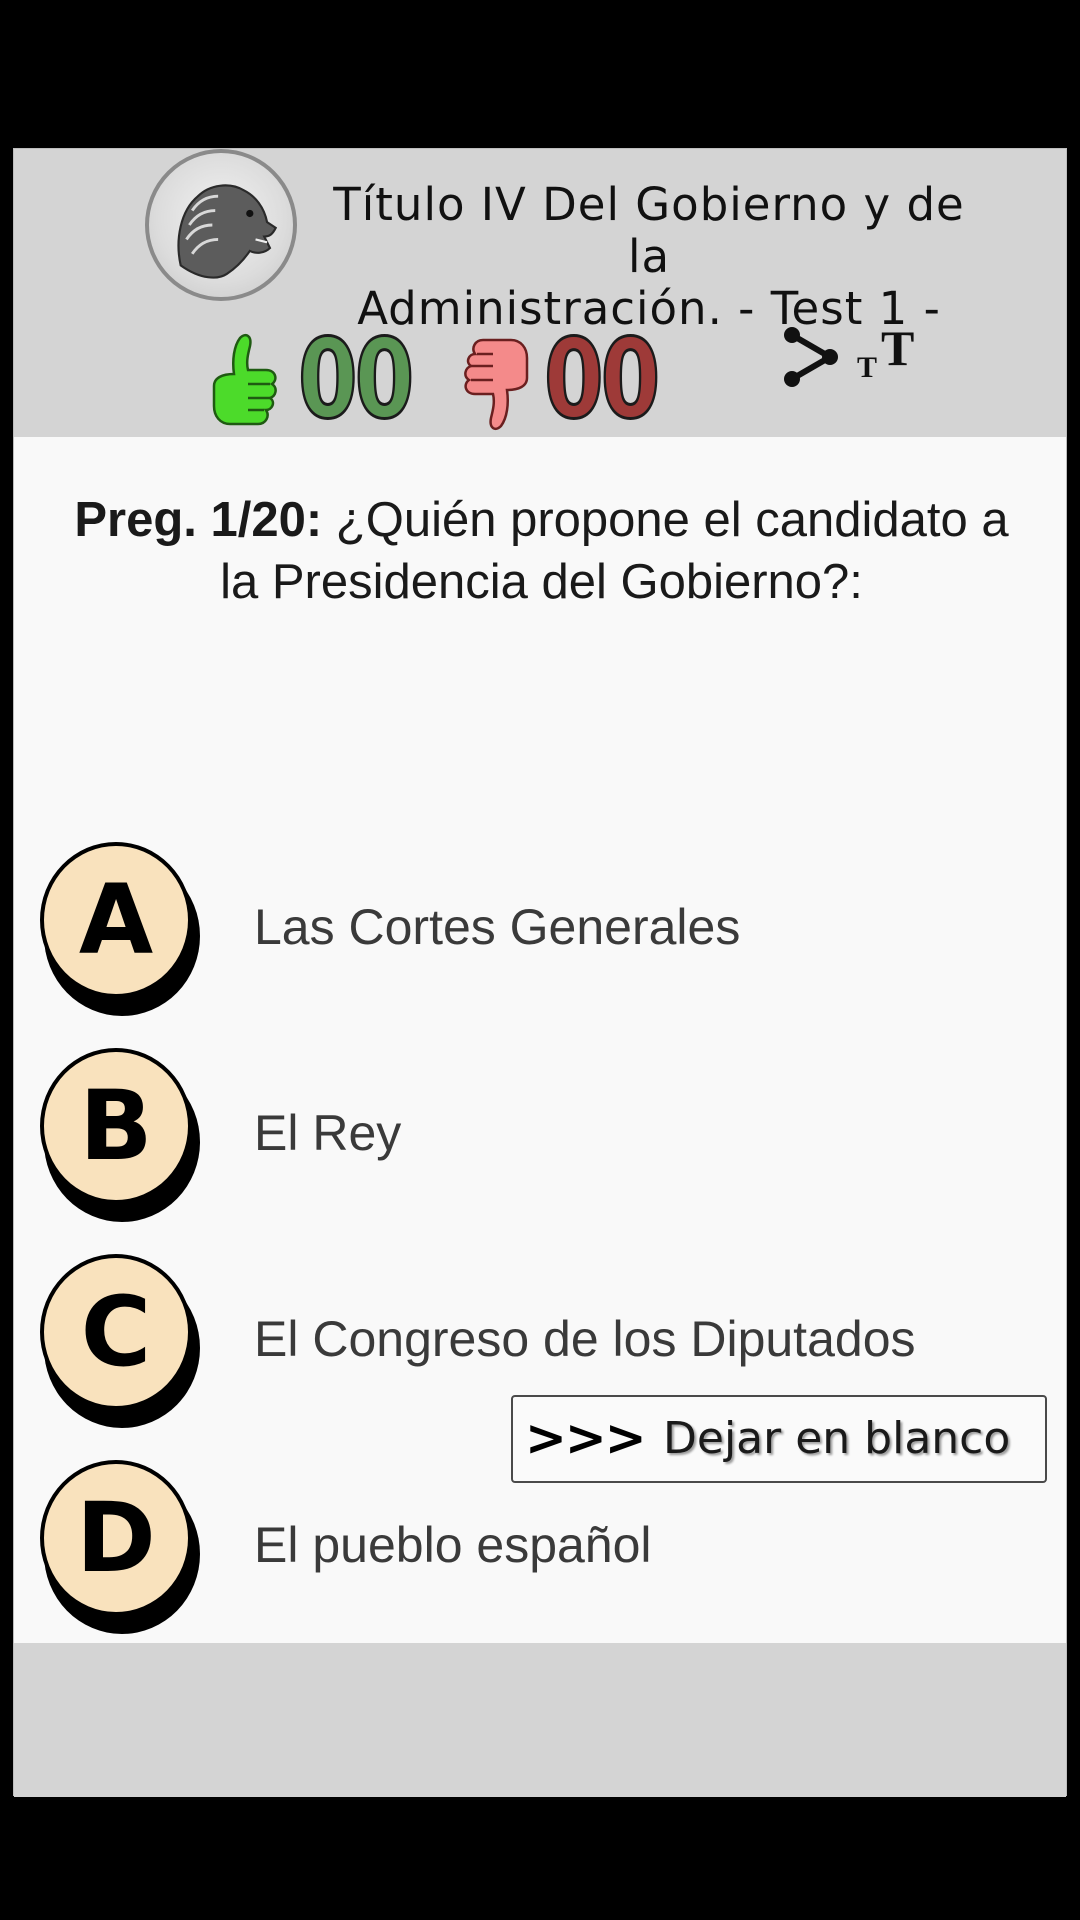 The height and width of the screenshot is (1920, 1080). I want to click on font-size-icon: T T, so click(892, 354).